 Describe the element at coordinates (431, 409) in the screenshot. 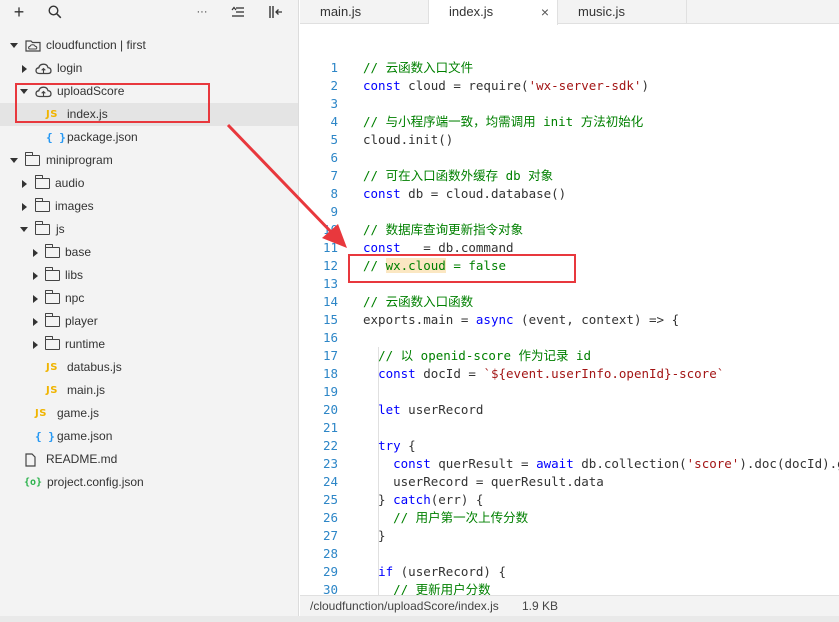

I see `code-text: let userRecord` at that location.